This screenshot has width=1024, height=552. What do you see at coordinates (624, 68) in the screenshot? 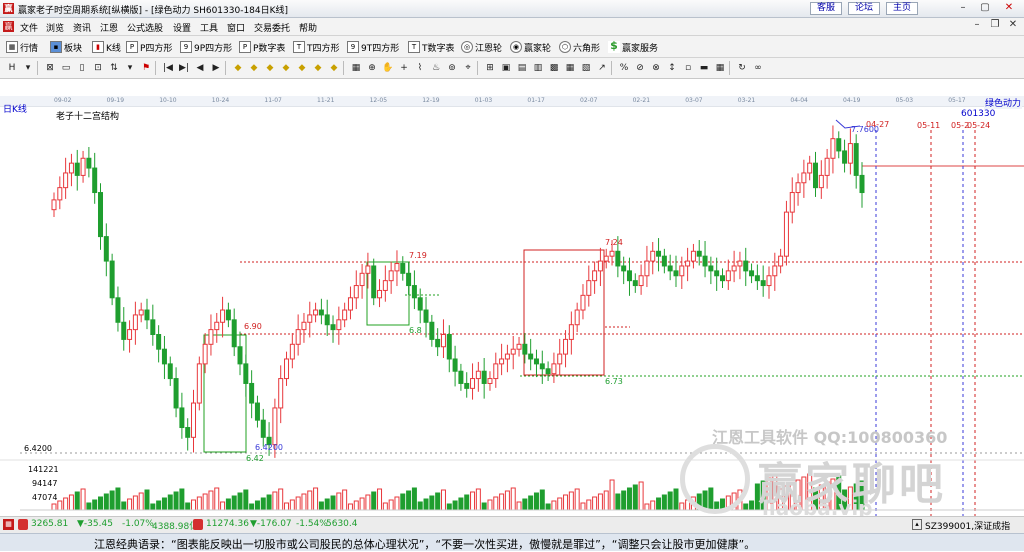
I see `percent-icon: %` at bounding box center [624, 68].